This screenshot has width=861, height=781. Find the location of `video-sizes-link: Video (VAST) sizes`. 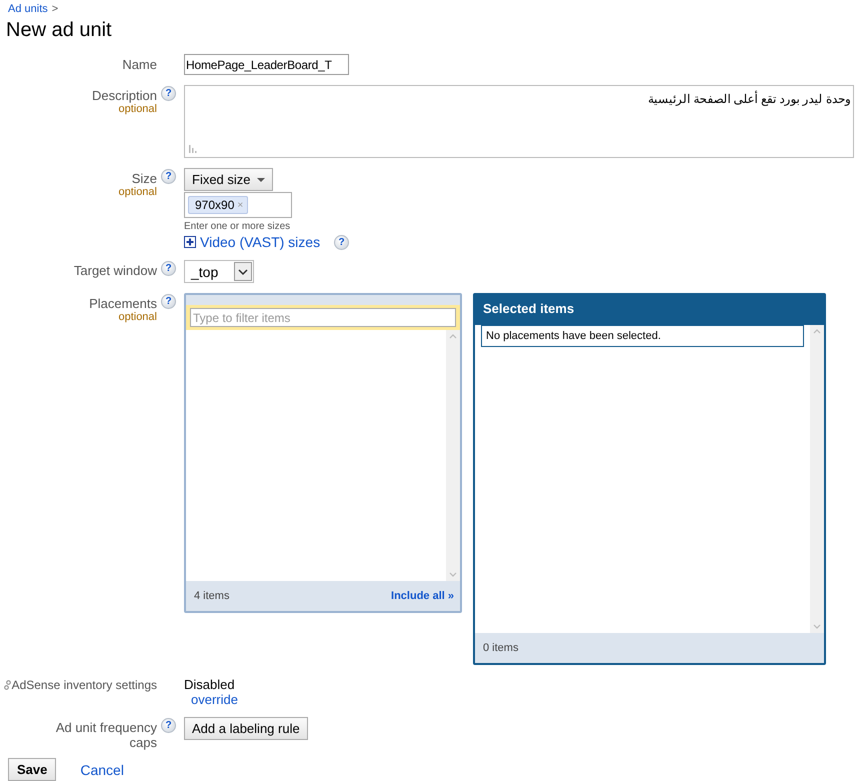

video-sizes-link: Video (VAST) sizes is located at coordinates (260, 242).